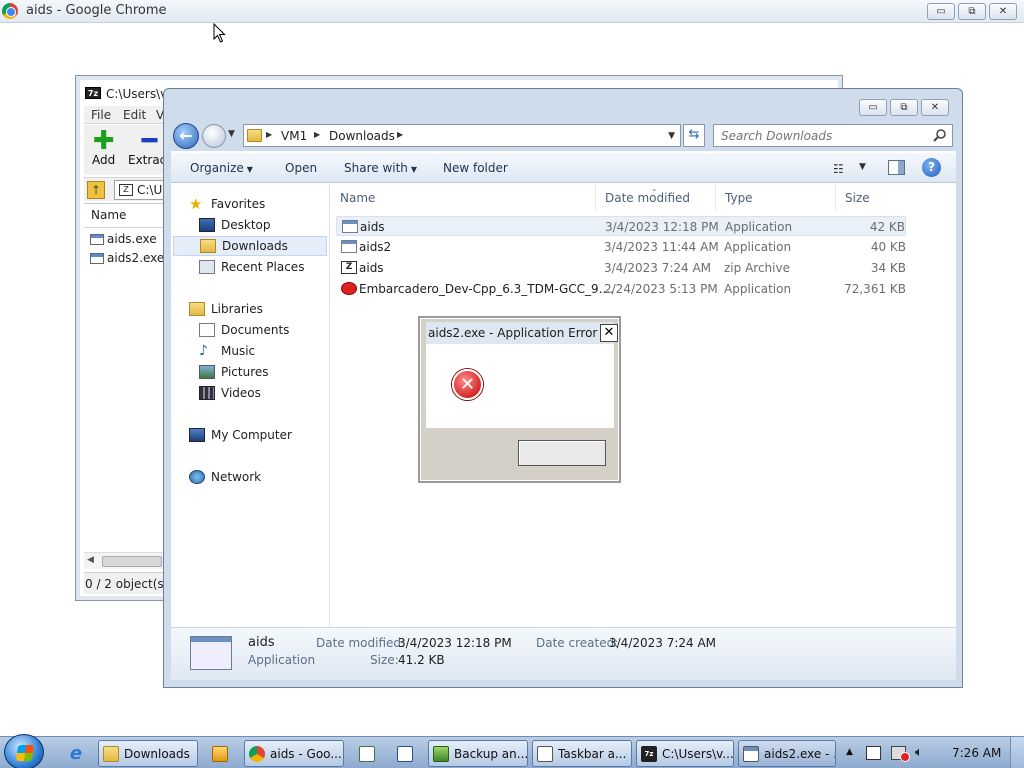  I want to click on forward-button, so click(214, 136).